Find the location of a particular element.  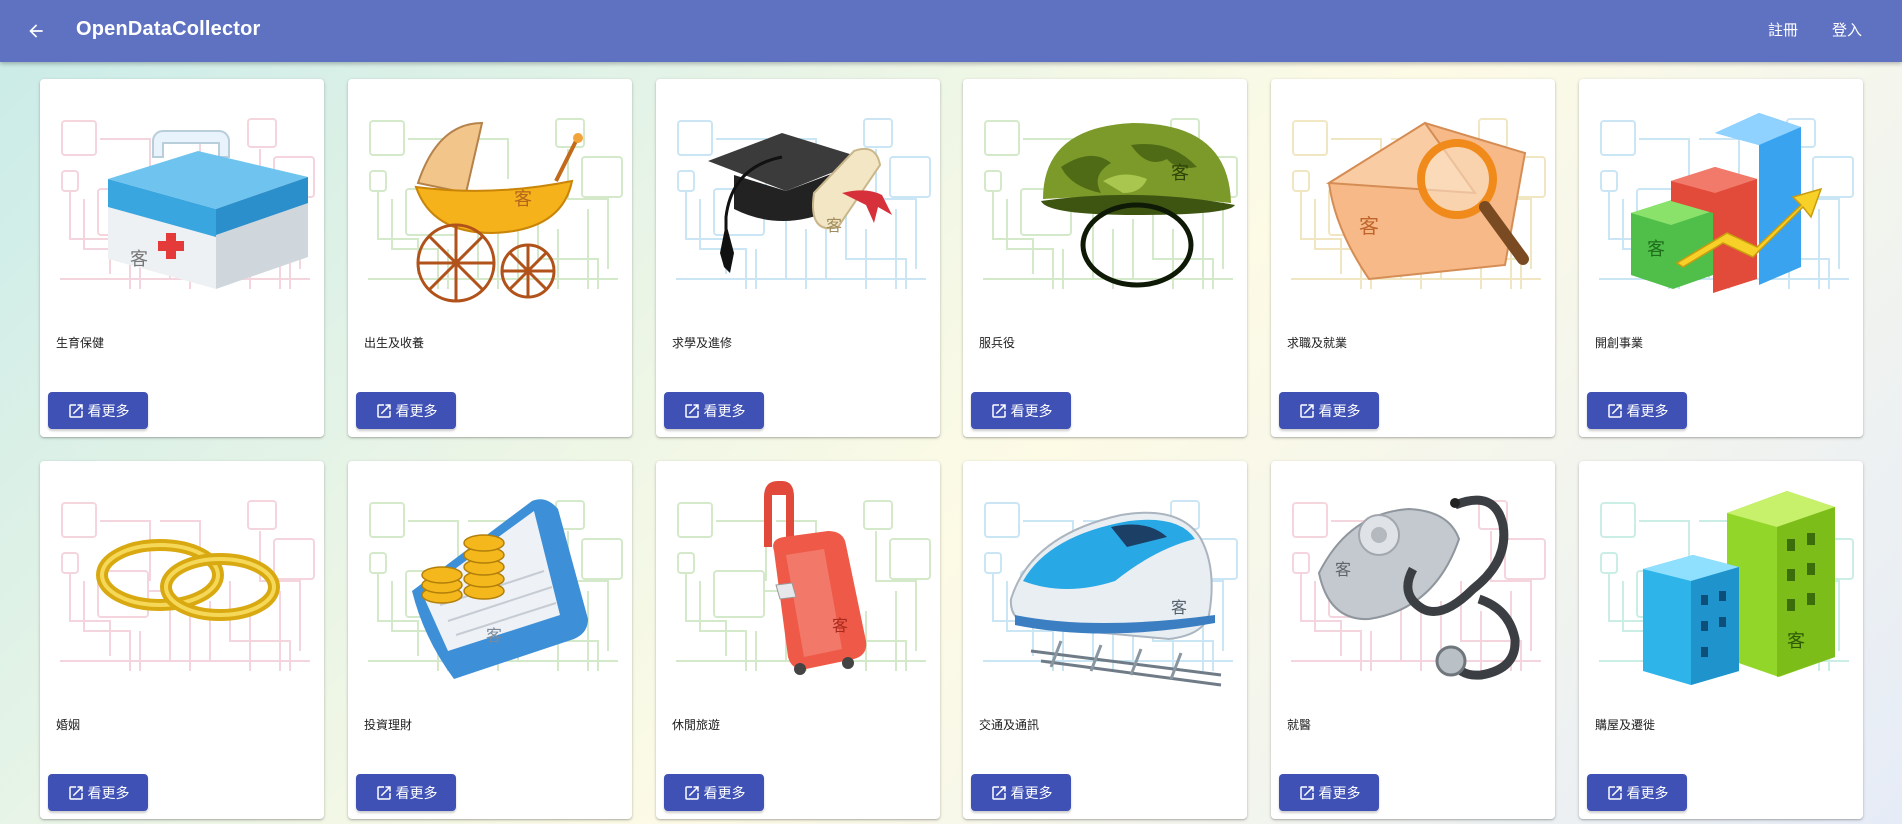

category-card: 婚姻 看更多 is located at coordinates (182, 640).